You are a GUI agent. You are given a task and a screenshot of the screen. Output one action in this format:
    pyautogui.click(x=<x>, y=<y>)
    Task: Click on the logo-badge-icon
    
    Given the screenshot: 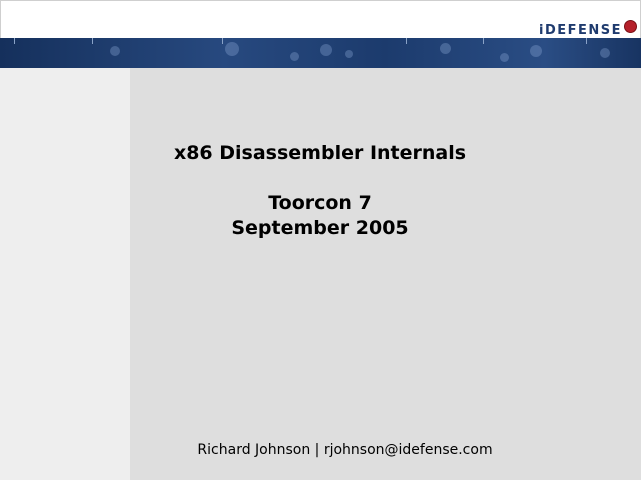 What is the action you would take?
    pyautogui.click(x=630, y=26)
    